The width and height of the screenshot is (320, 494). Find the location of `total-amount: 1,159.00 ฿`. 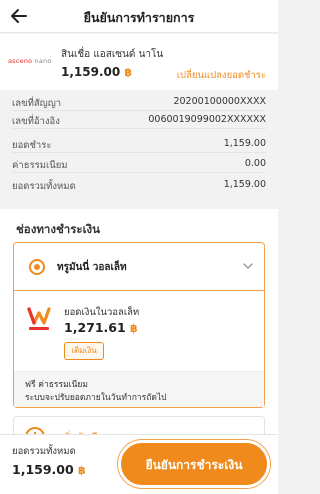

total-amount: 1,159.00 ฿ is located at coordinates (49, 469).